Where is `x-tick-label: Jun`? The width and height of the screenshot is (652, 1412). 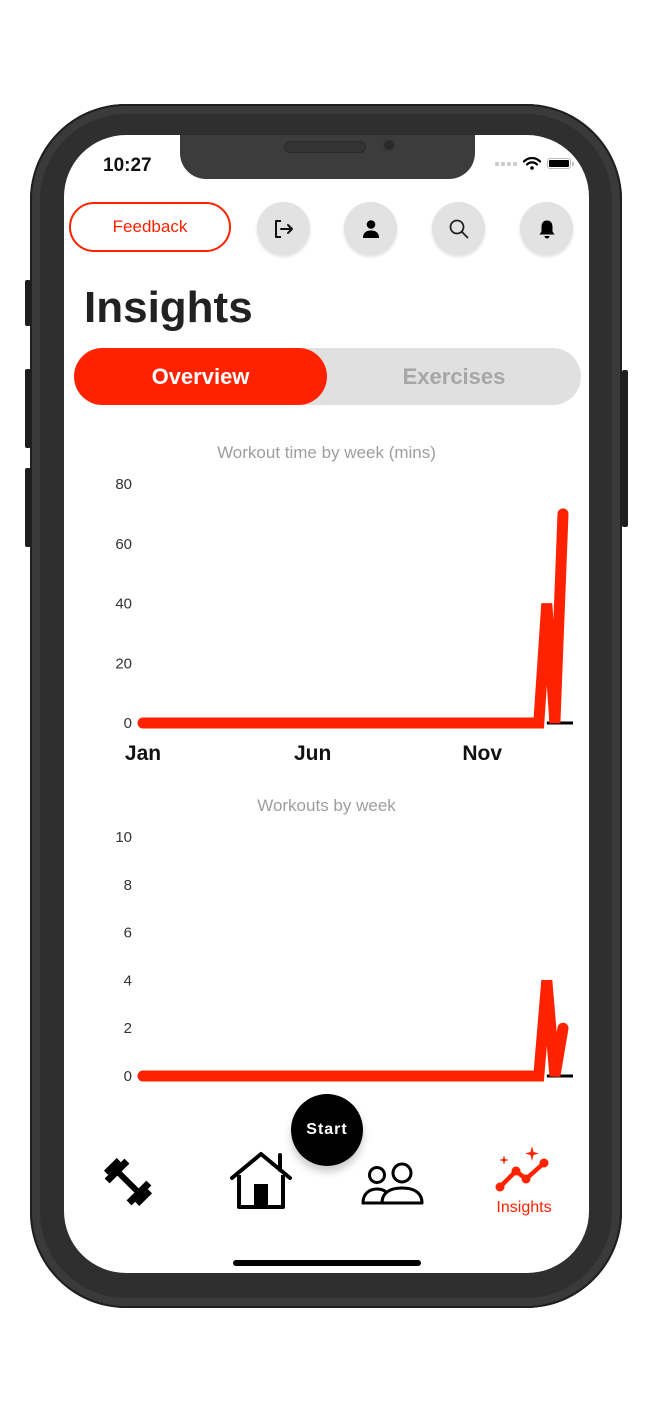 x-tick-label: Jun is located at coordinates (312, 753).